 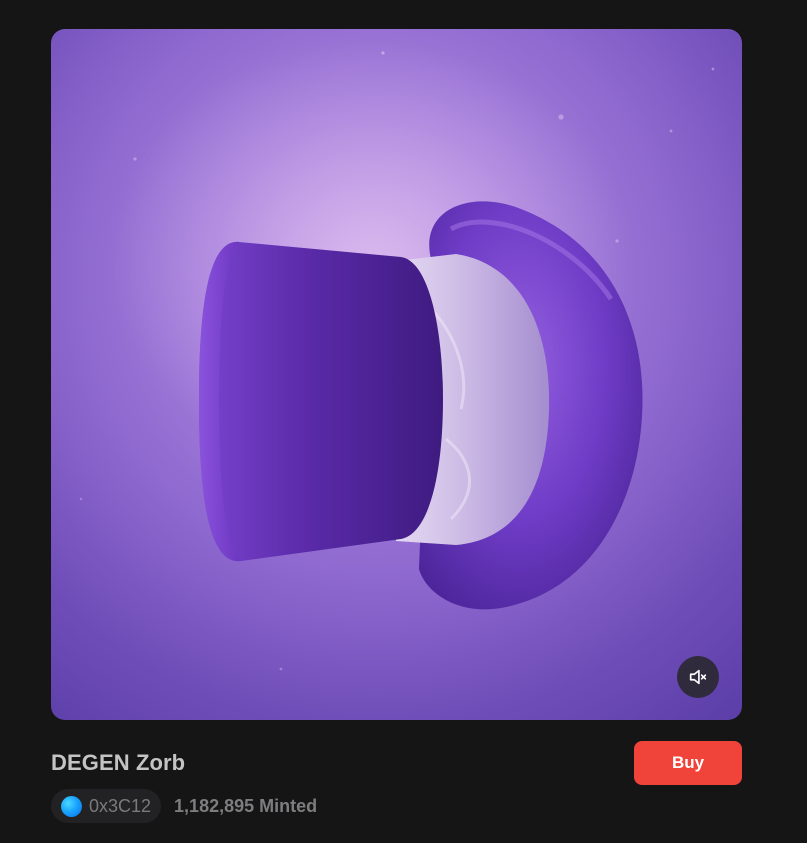 I want to click on creator-address-chip: 0x3C12, so click(x=106, y=806).